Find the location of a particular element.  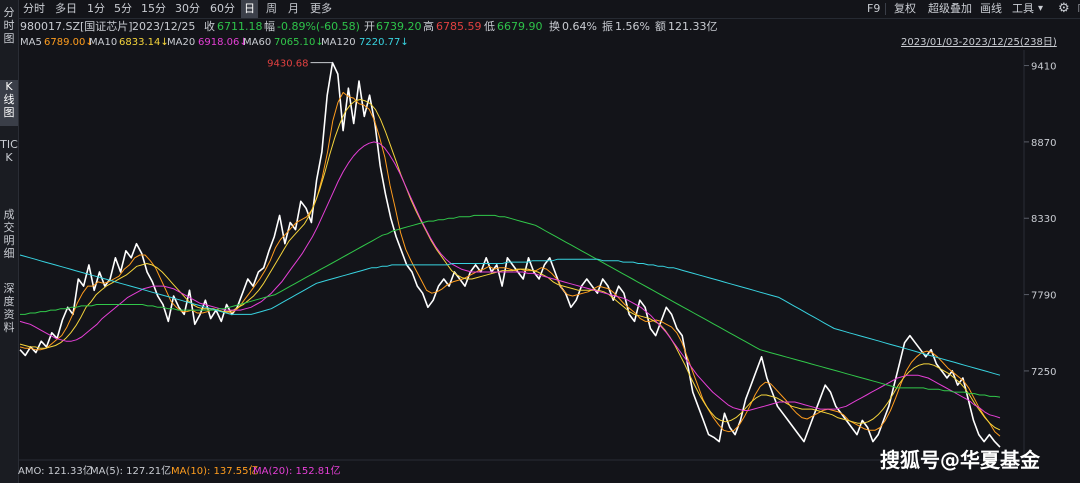

y-tick-label: 8870 is located at coordinates (1043, 143).